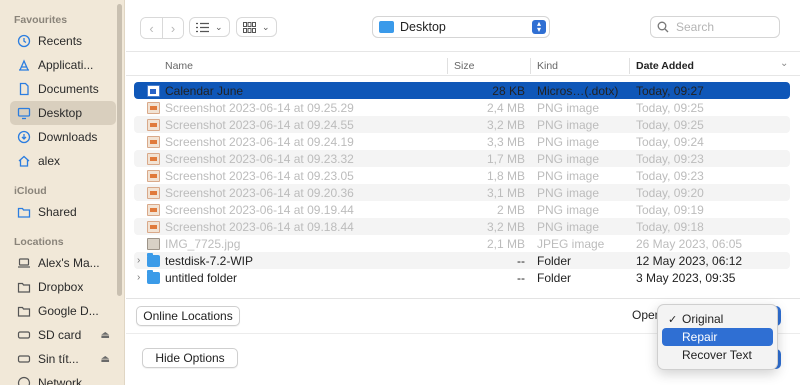 The width and height of the screenshot is (800, 385). Describe the element at coordinates (724, 27) in the screenshot. I see `search-input` at that location.